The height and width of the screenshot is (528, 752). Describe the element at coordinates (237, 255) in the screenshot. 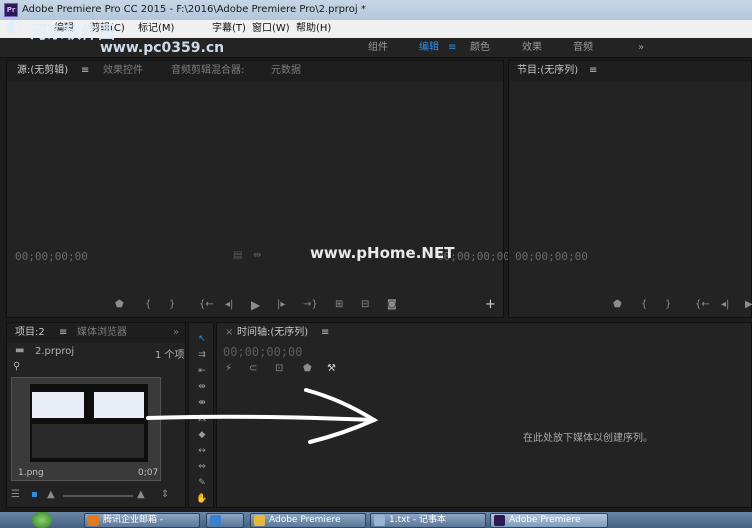

I see `fit-select-icon: ▤` at that location.